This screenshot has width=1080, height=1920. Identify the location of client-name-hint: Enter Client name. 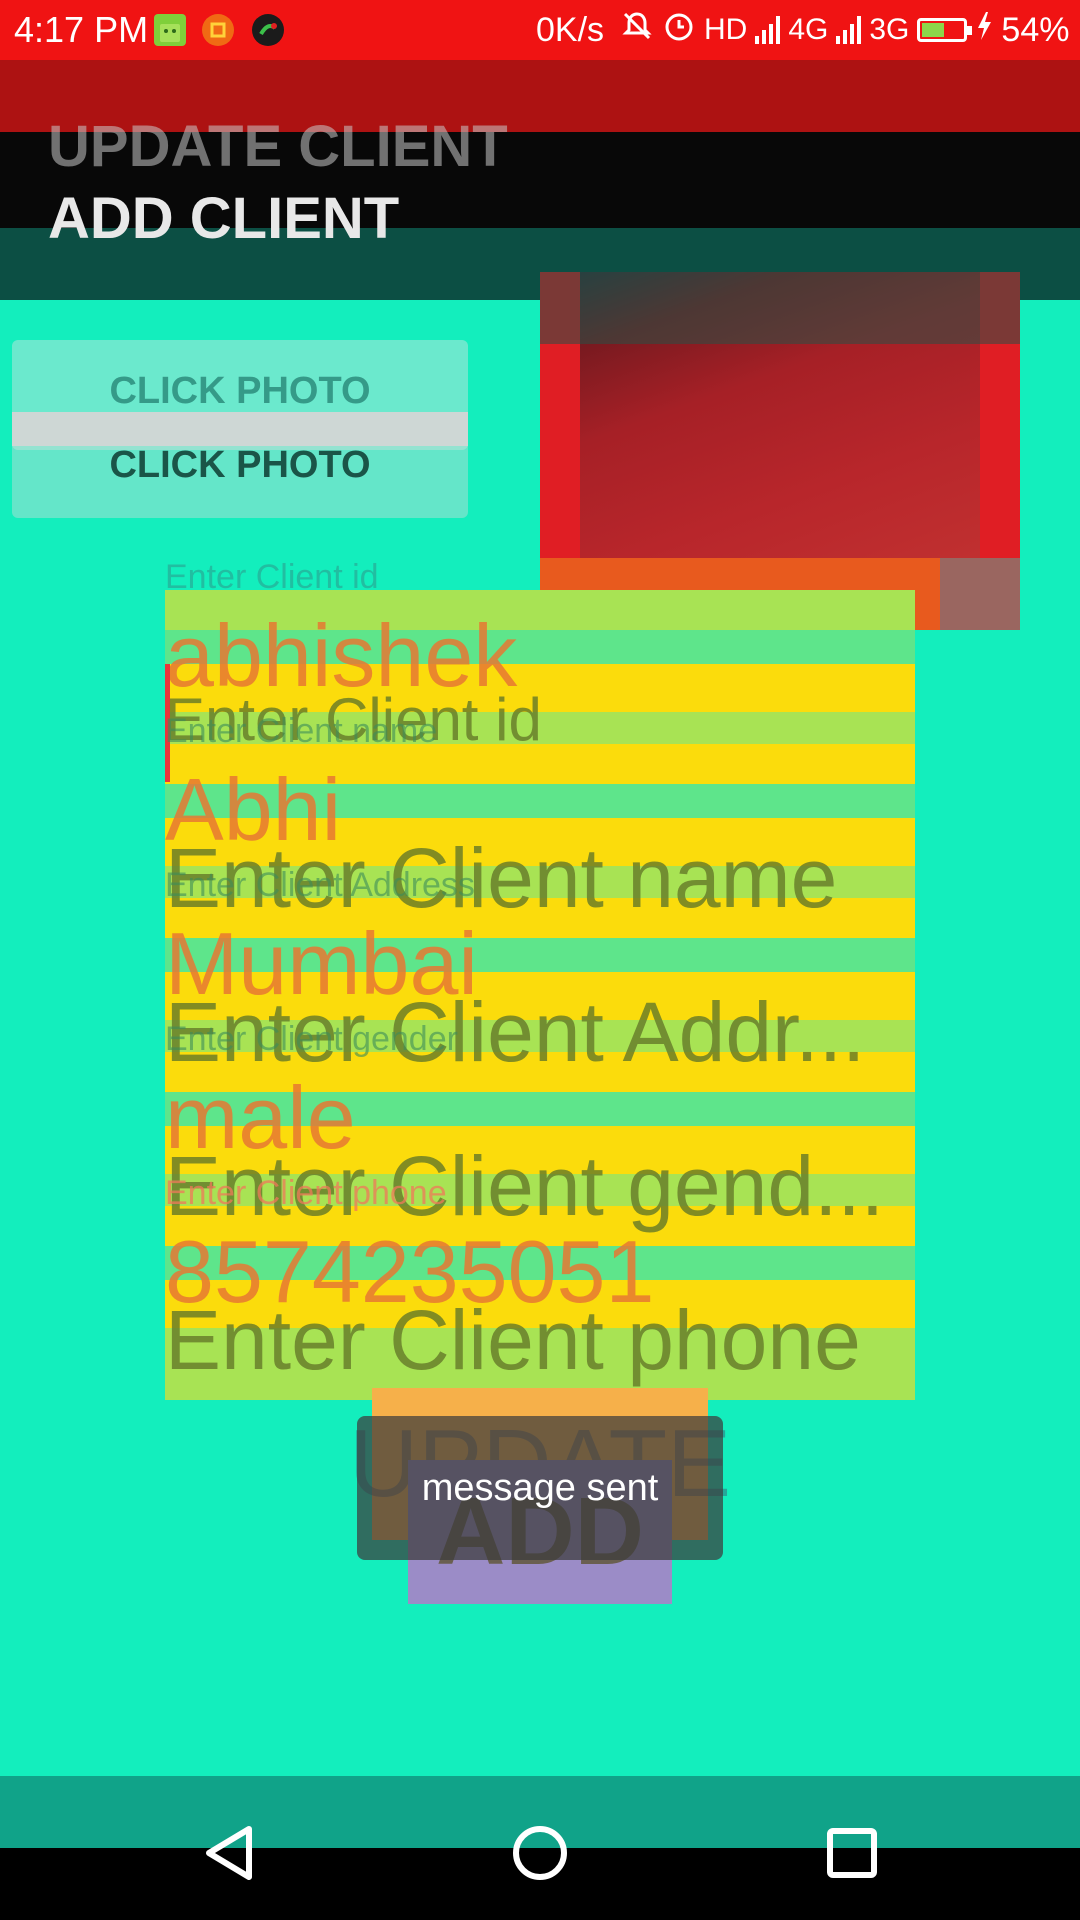
(301, 731).